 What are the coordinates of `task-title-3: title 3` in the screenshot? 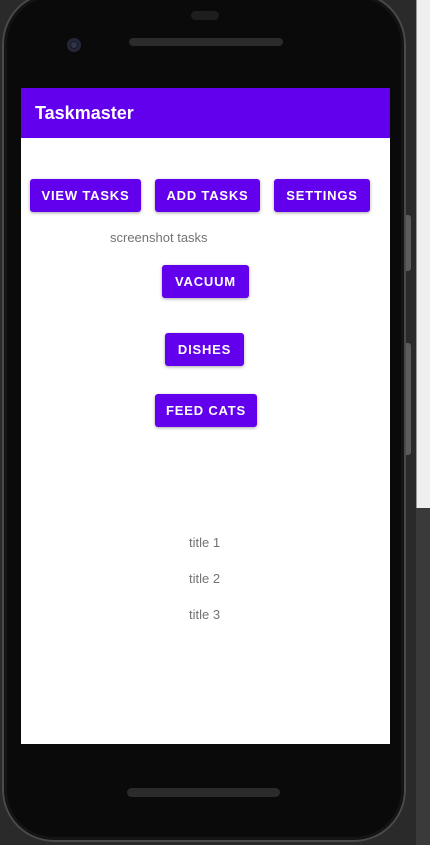 It's located at (205, 614).